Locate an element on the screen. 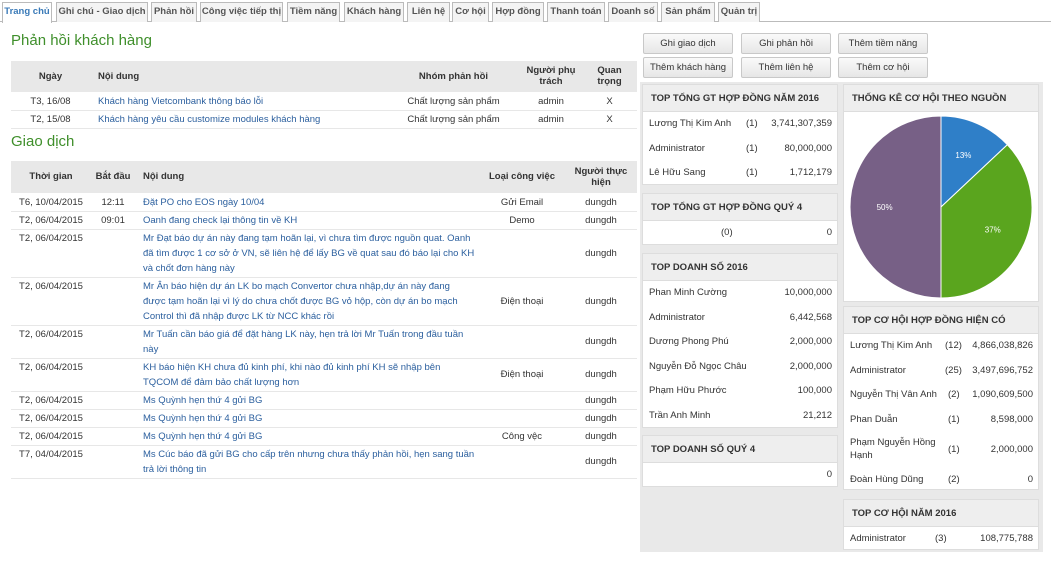 Image resolution: width=1051 pixels, height=568 pixels. list-item: Lương Thị Kim Anh (12) 4,866,038,826 is located at coordinates (941, 346).